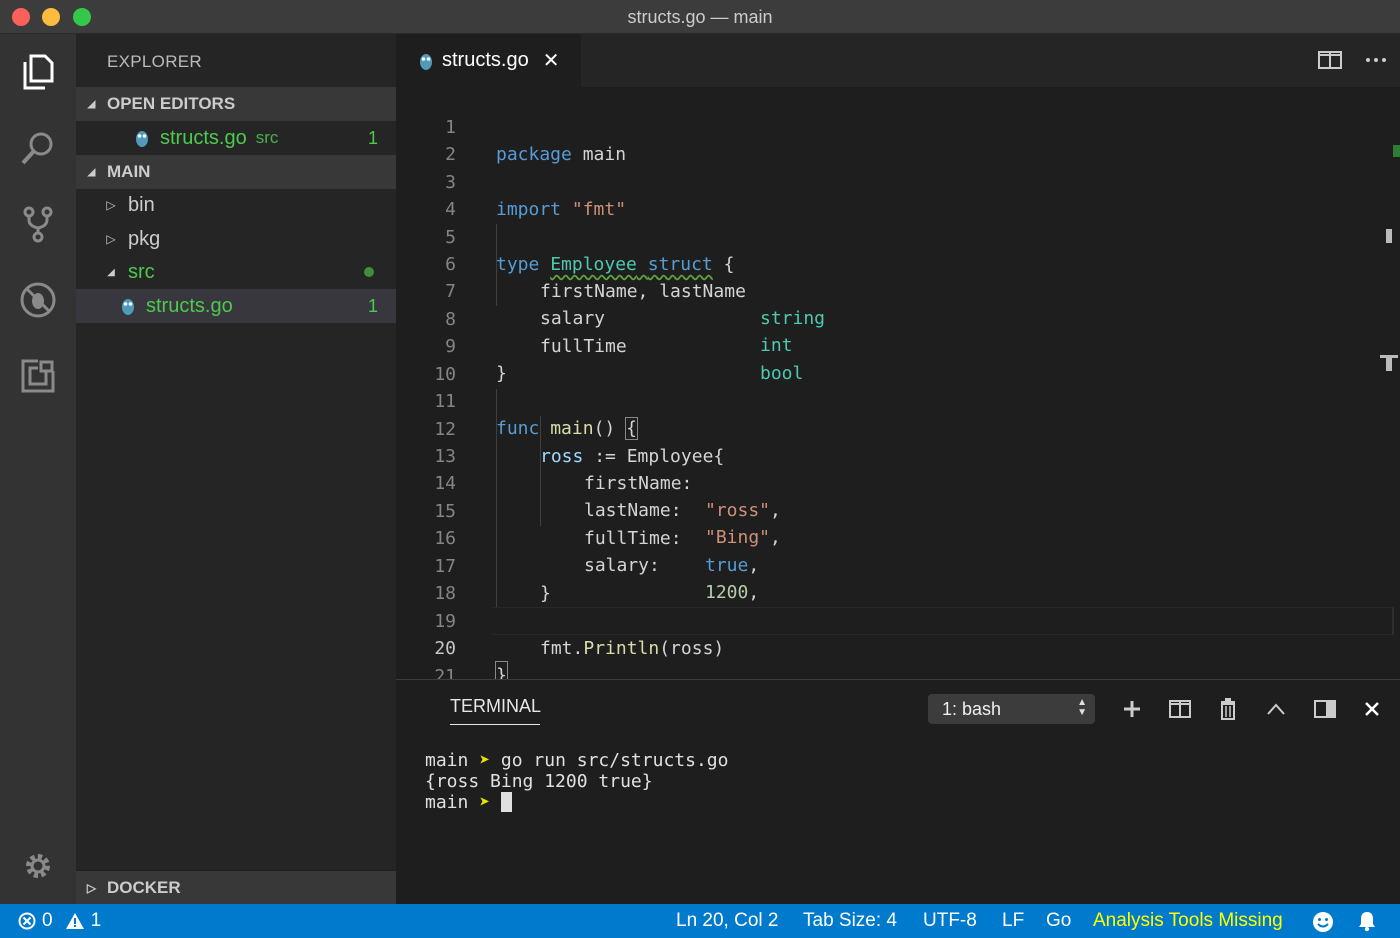 The height and width of the screenshot is (938, 1400). I want to click on tab-structs-go: structs.go ✕, so click(488, 60).